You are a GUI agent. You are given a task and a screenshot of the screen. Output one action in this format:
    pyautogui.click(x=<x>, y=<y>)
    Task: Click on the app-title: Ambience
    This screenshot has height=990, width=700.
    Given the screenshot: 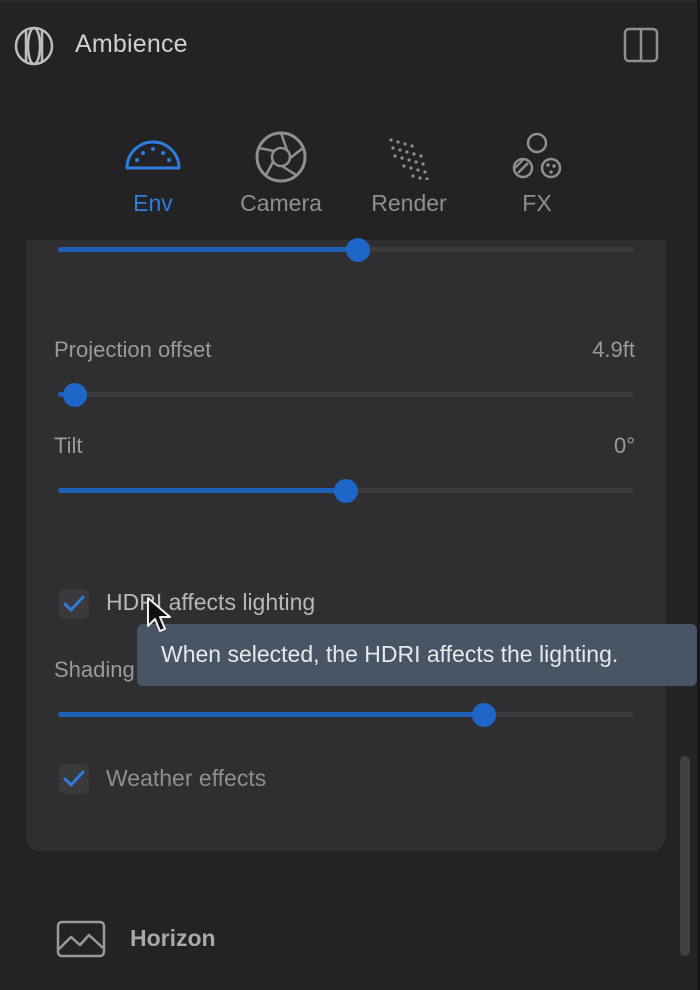 What is the action you would take?
    pyautogui.click(x=131, y=44)
    